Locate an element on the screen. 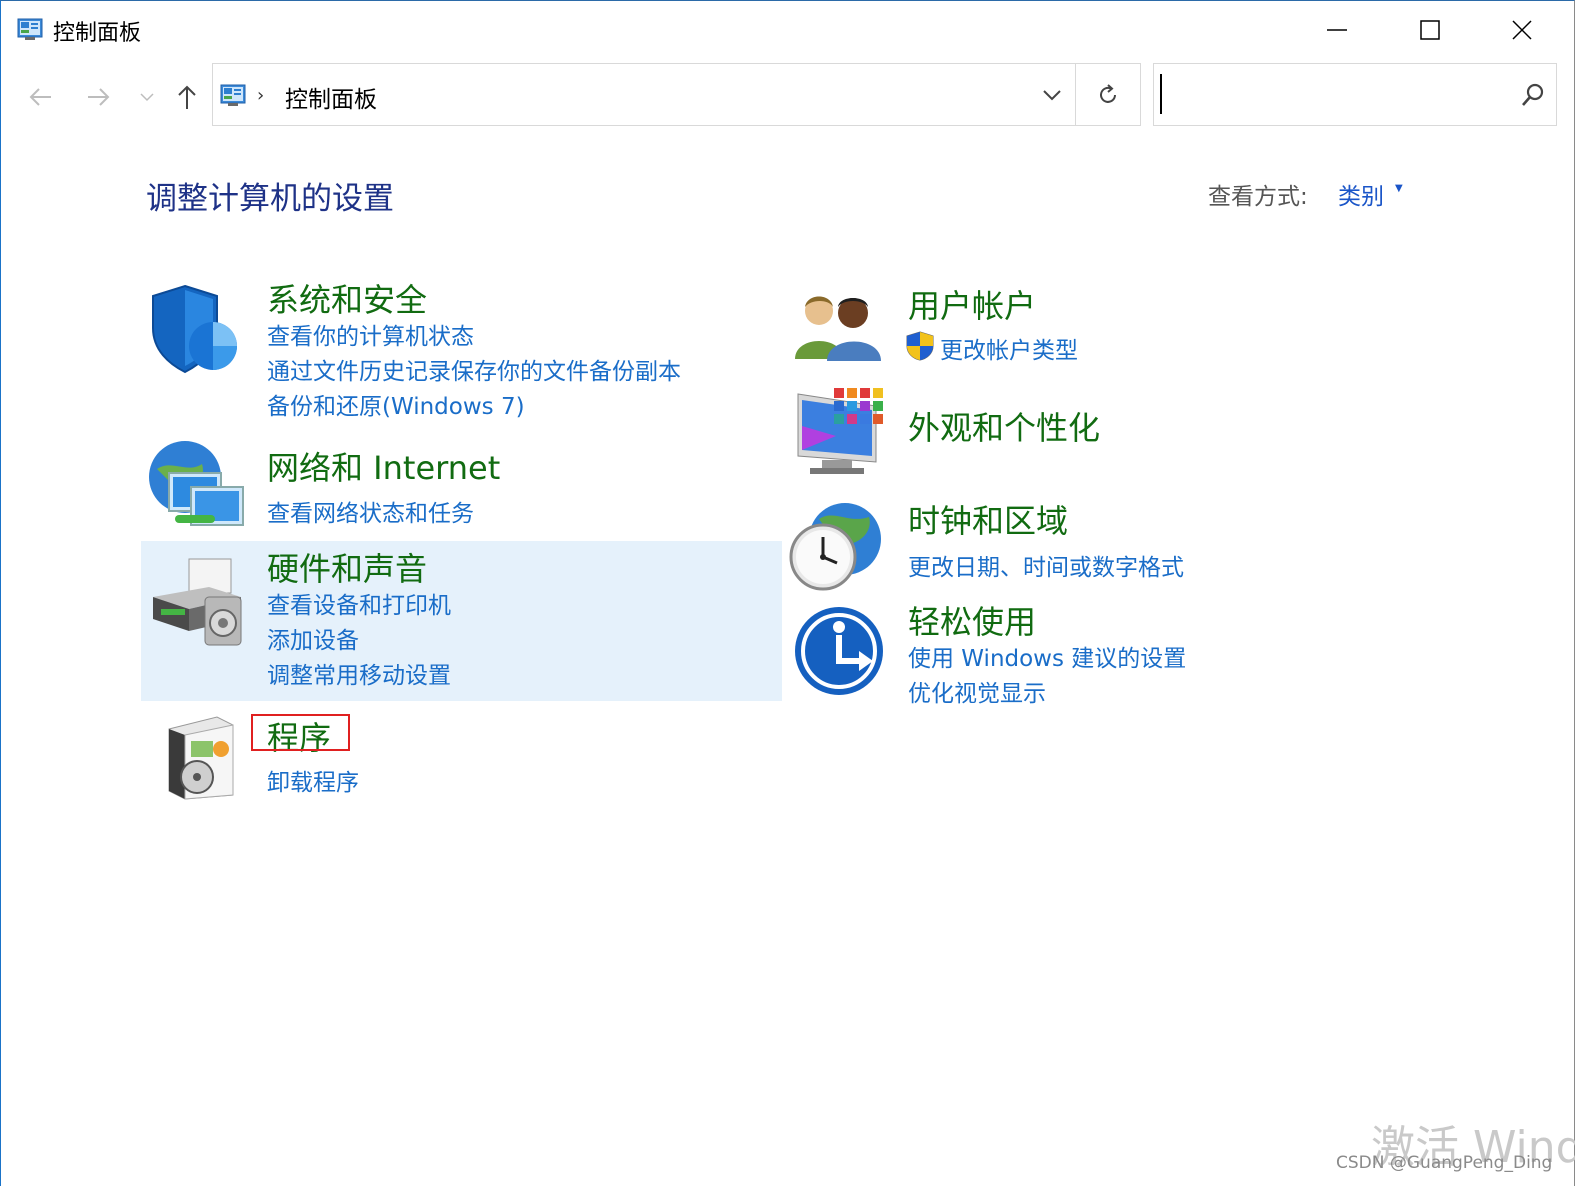 Image resolution: width=1575 pixels, height=1186 pixels. arrow-right-icon is located at coordinates (99, 97).